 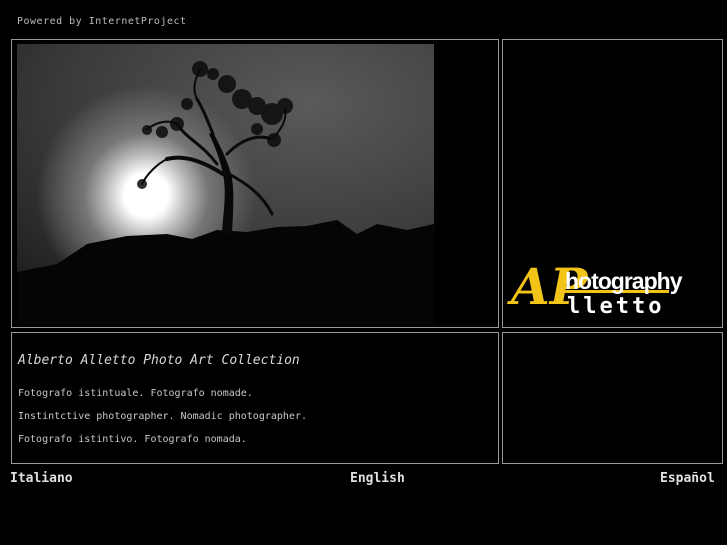 What do you see at coordinates (135, 393) in the screenshot?
I see `intro-line-italian: Fotografo istintuale. Fotografo nomade.` at bounding box center [135, 393].